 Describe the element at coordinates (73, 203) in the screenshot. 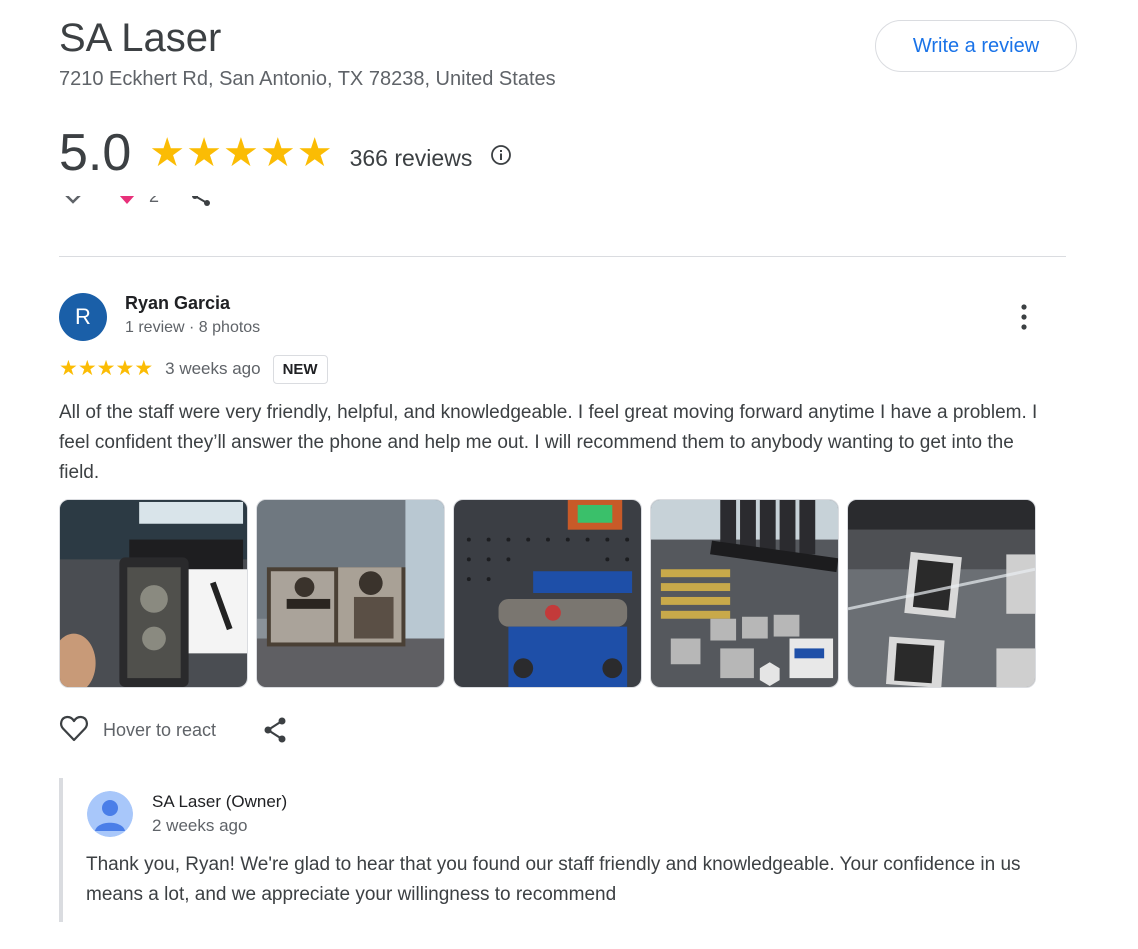

I see `chevron-down-icon` at that location.